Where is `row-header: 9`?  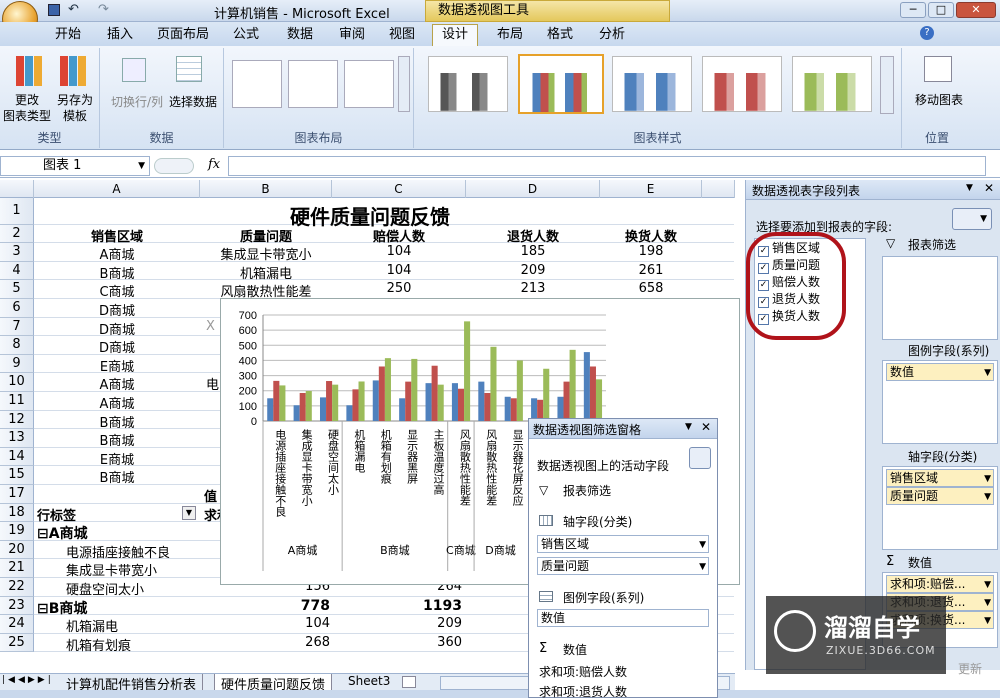 row-header: 9 is located at coordinates (17, 364).